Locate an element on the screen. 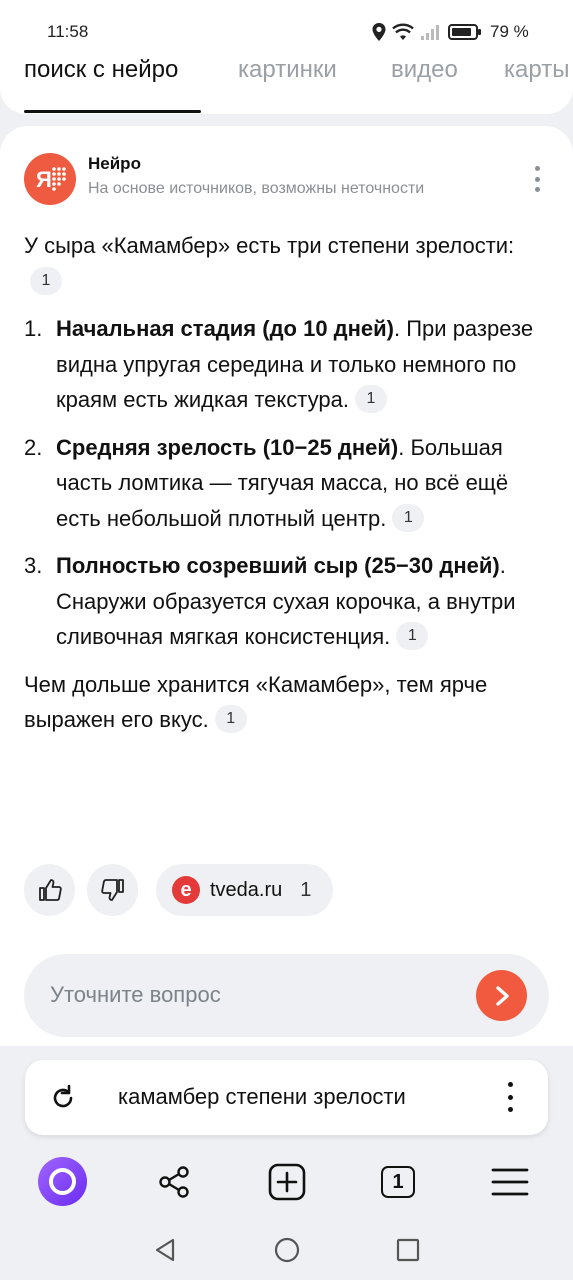 This screenshot has height=1280, width=573. home-circle-icon is located at coordinates (287, 1250).